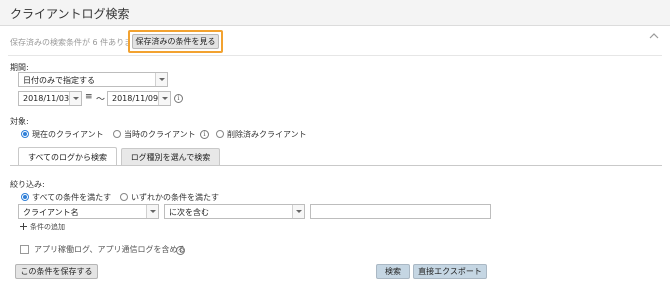 The height and width of the screenshot is (290, 670). Describe the element at coordinates (24, 249) in the screenshot. I see `include-app-log-checkbox` at that location.